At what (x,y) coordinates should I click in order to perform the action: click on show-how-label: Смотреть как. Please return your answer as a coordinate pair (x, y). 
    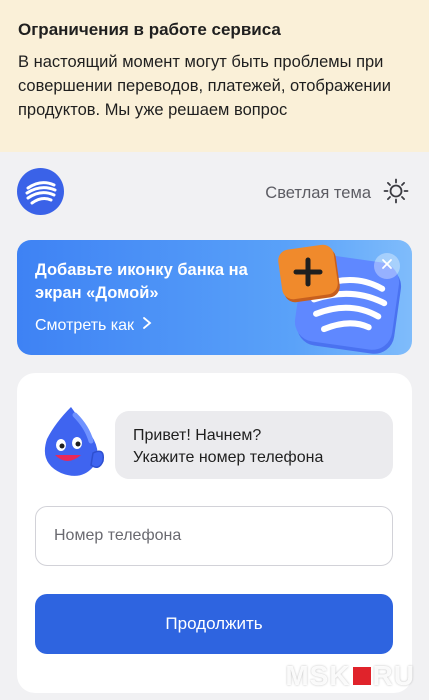
    Looking at the image, I should click on (85, 325).